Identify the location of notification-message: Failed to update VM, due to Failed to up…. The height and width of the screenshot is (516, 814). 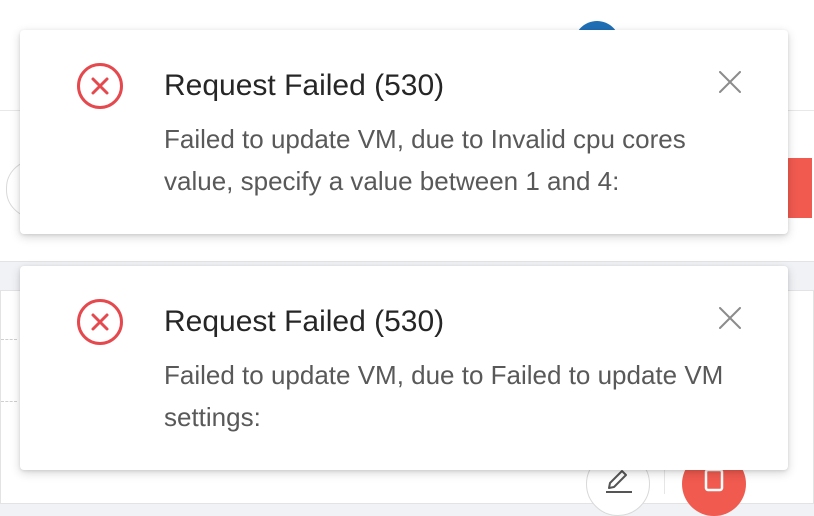
(444, 396).